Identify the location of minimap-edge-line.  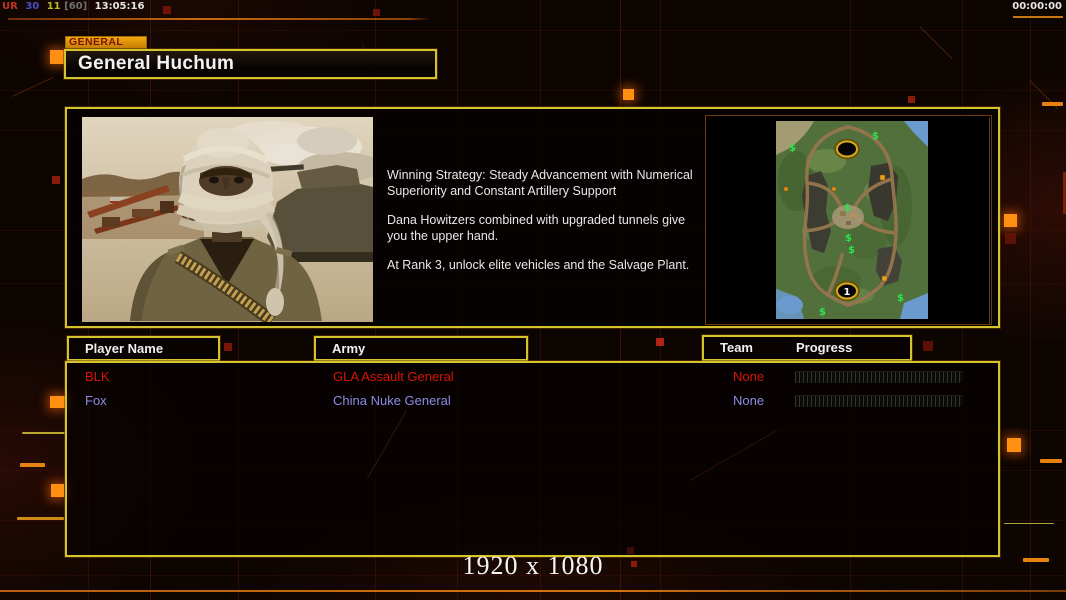
(989, 221).